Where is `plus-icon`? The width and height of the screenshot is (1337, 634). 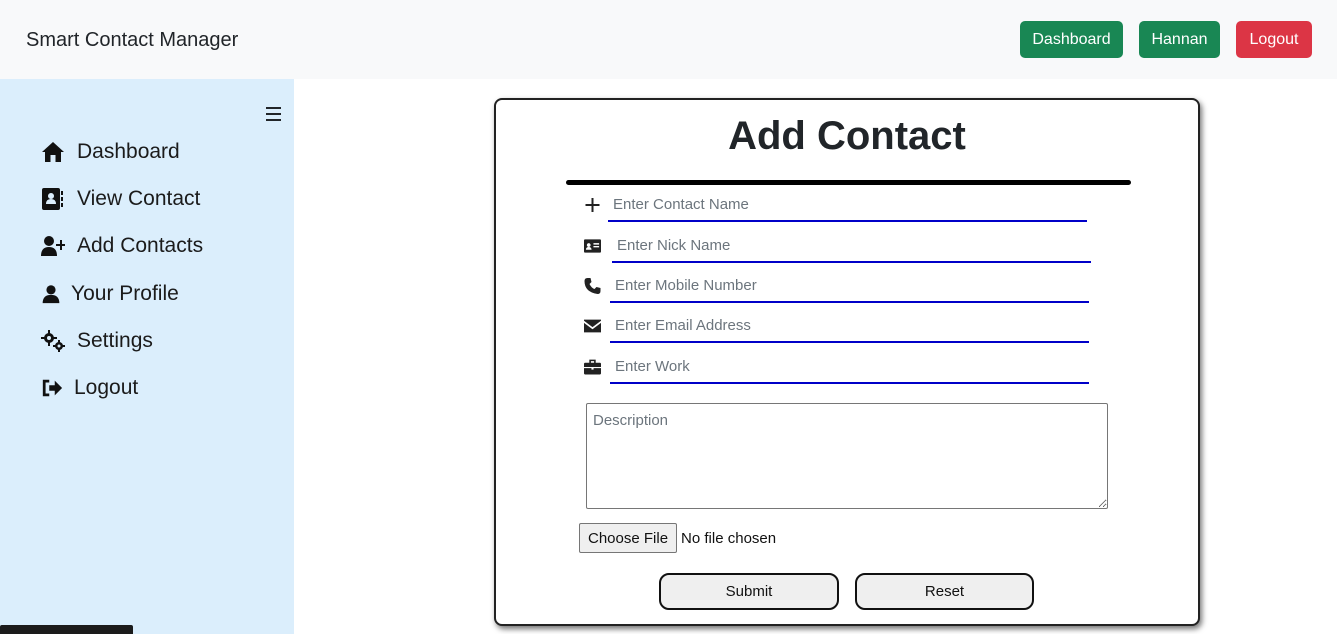 plus-icon is located at coordinates (592, 205).